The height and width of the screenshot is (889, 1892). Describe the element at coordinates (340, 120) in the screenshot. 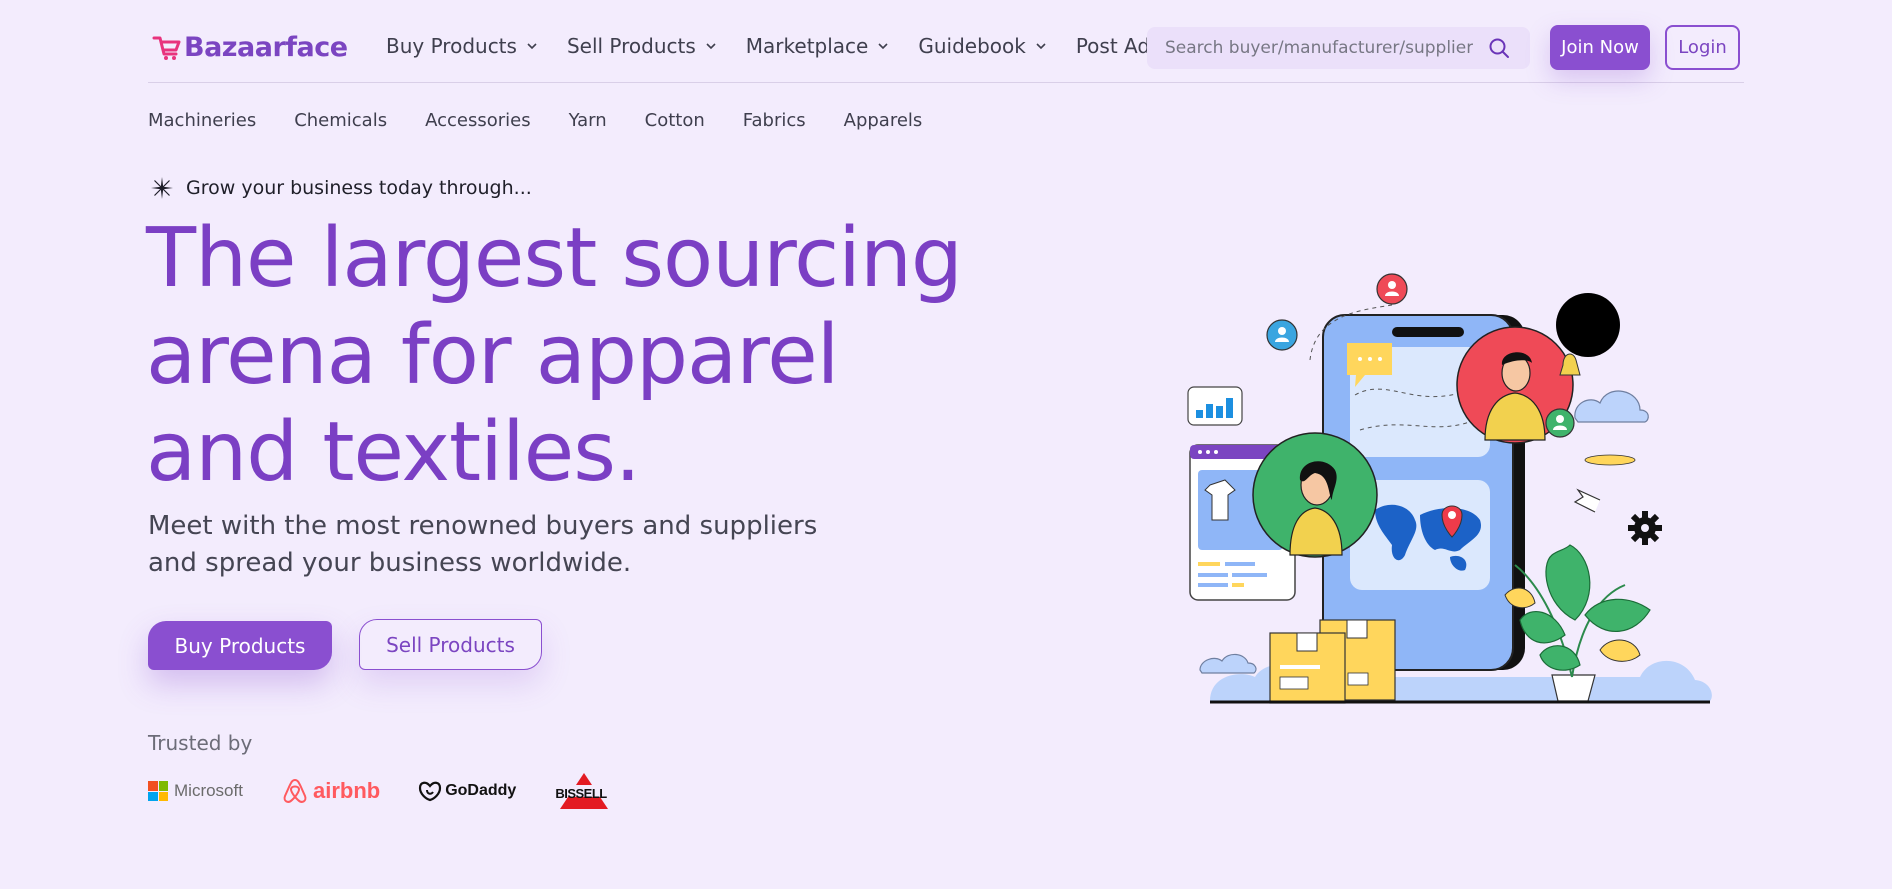

I see `category-chemicals: Chemicals` at that location.